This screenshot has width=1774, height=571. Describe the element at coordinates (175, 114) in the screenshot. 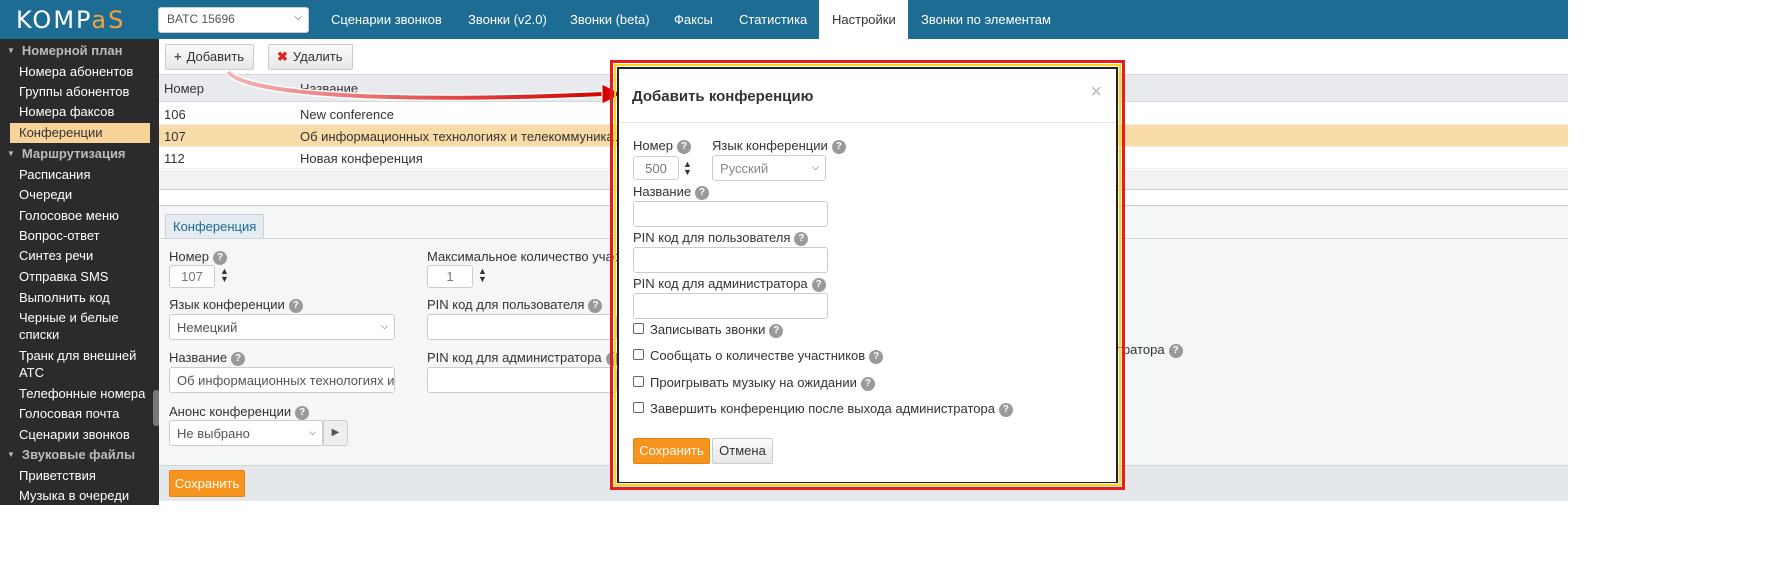

I see `cell-number: 106` at that location.